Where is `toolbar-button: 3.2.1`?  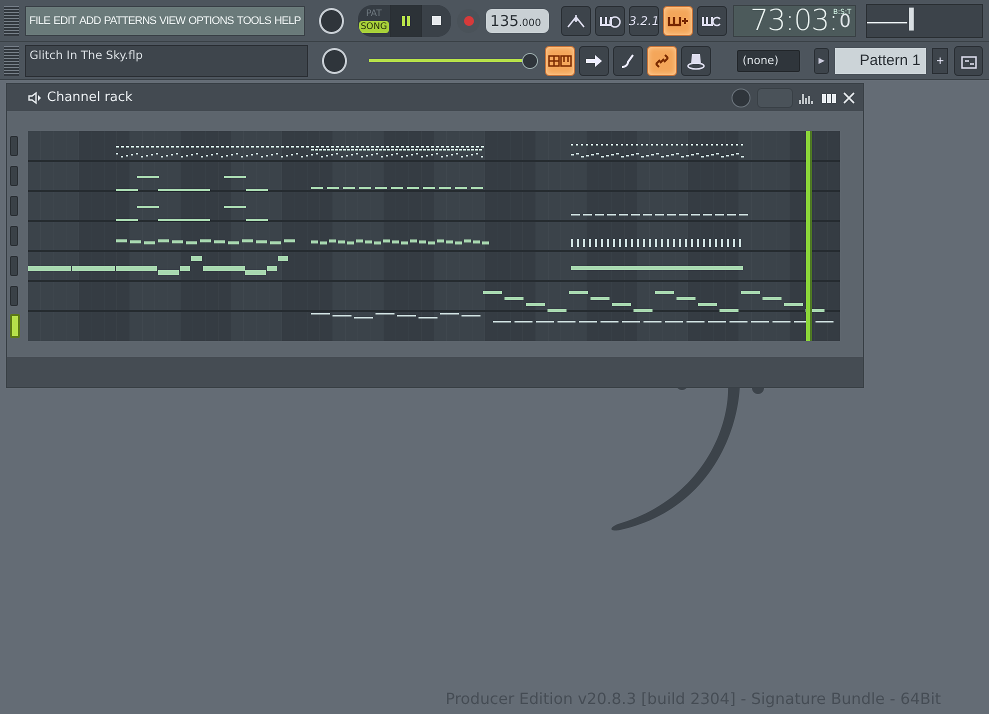 toolbar-button: 3.2.1 is located at coordinates (644, 21).